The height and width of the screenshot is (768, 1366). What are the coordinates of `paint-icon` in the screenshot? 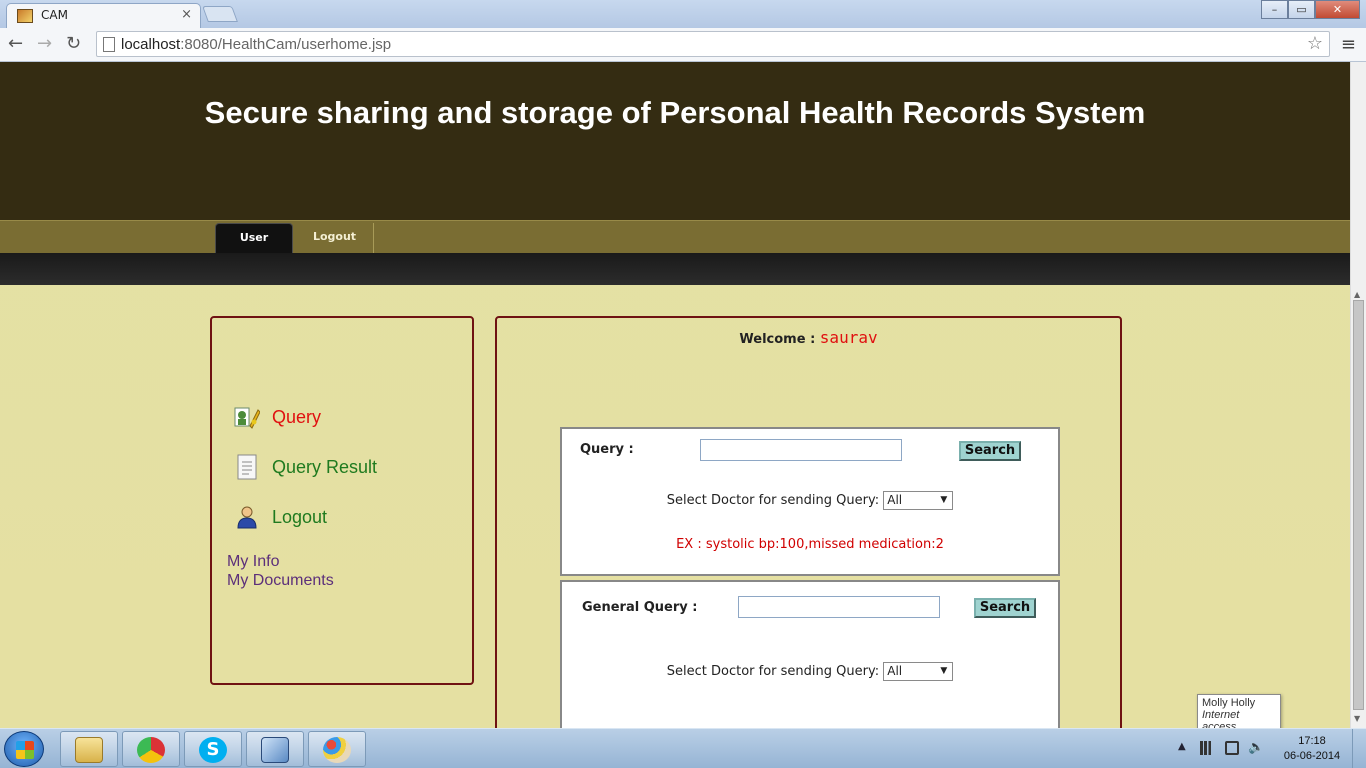 It's located at (337, 750).